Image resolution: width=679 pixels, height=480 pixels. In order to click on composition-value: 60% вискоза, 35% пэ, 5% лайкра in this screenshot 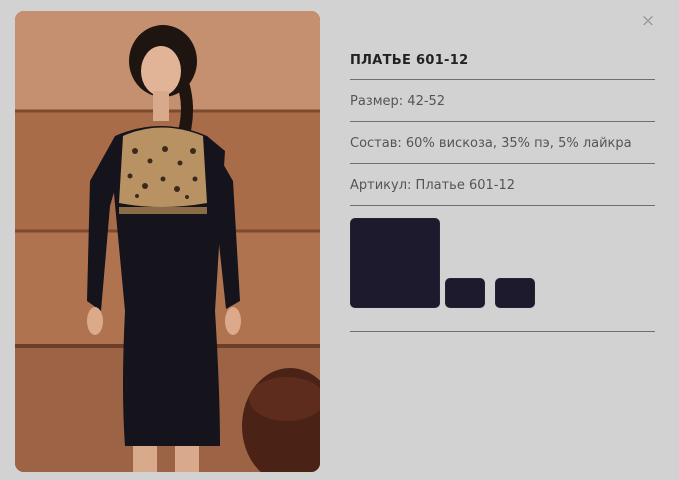, I will do `click(518, 143)`.